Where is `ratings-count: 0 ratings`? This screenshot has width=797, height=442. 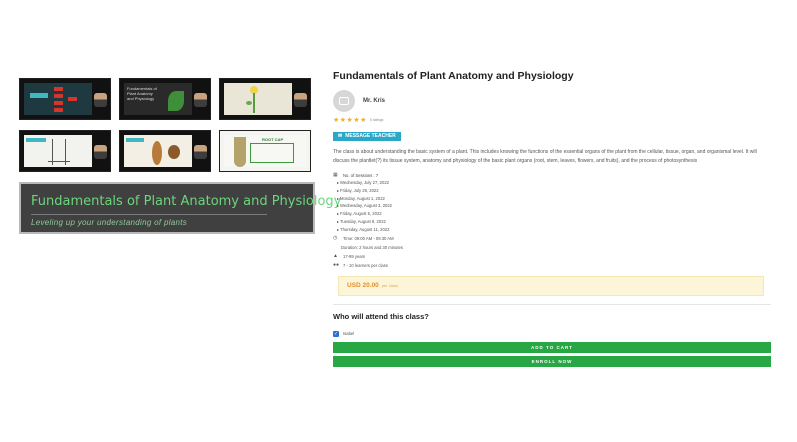 ratings-count: 0 ratings is located at coordinates (376, 120).